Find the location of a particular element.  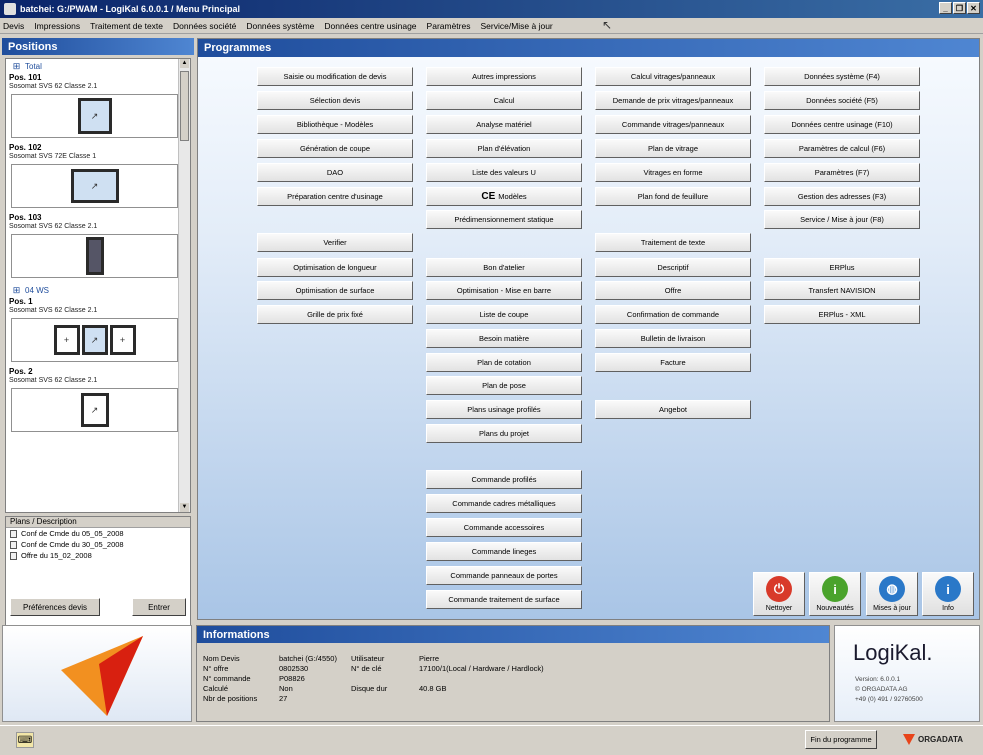

keyboard-icon: ⌨ is located at coordinates (25, 740).